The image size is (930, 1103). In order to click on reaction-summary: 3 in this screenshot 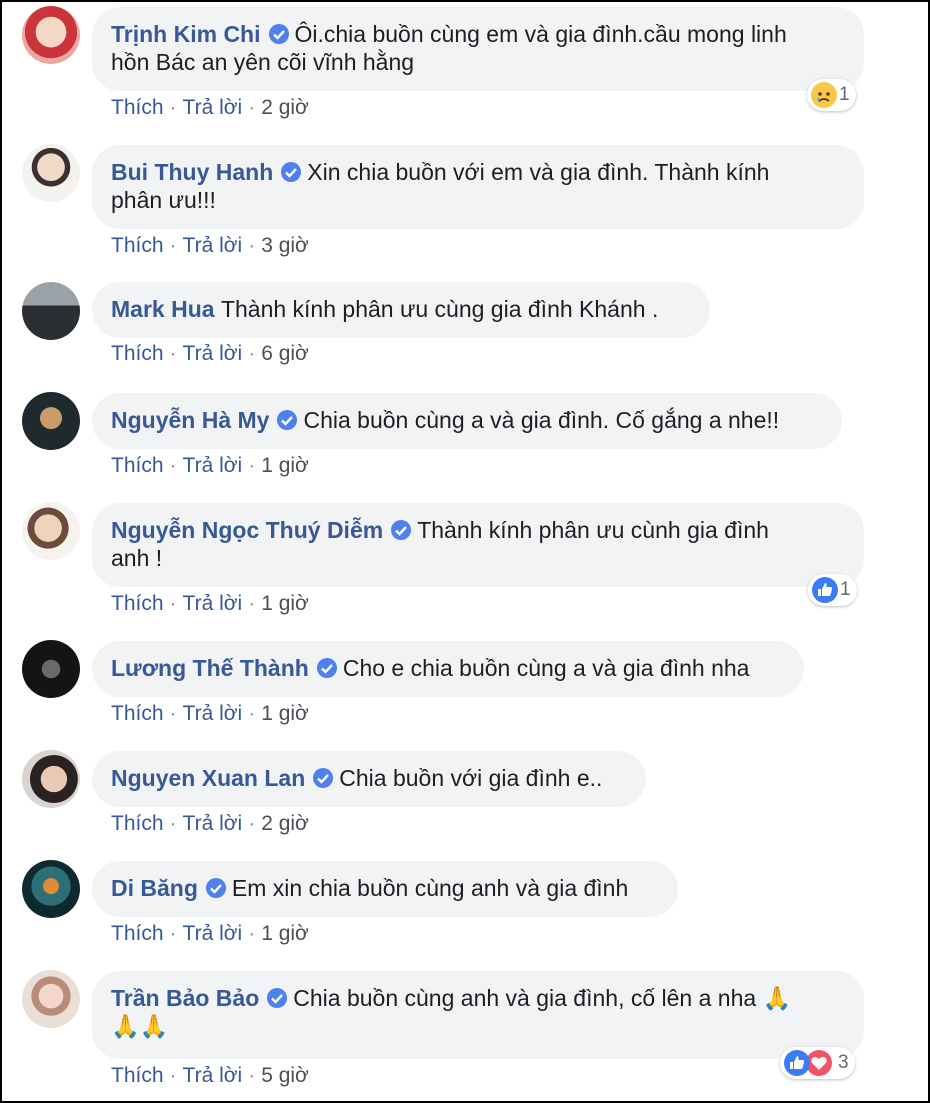, I will do `click(817, 1063)`.